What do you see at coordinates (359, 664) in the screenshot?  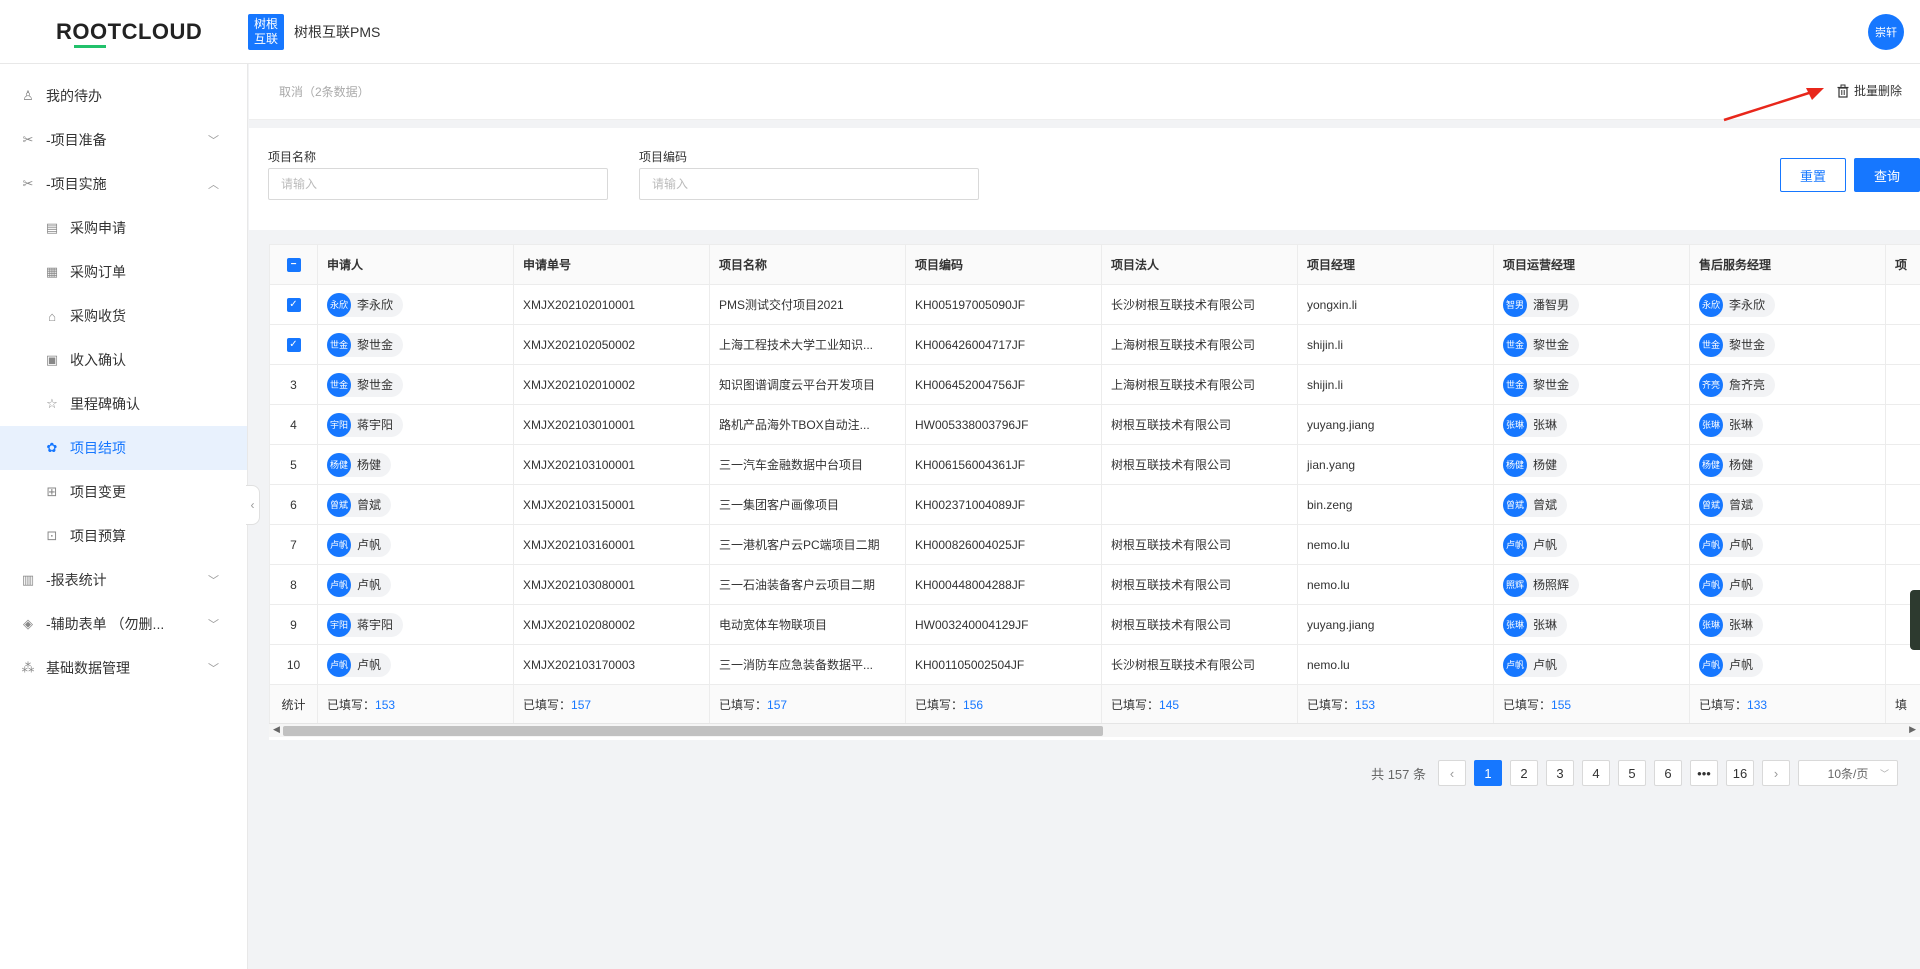 I see `person-tag: 卢帆 卢帆` at bounding box center [359, 664].